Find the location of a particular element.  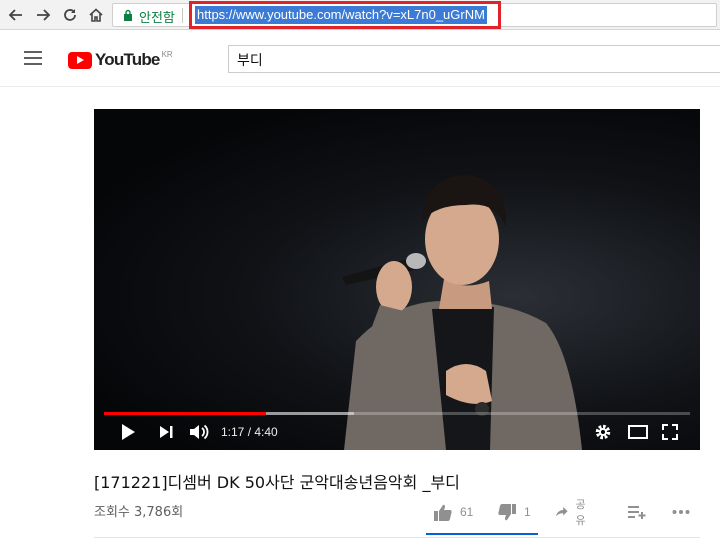

omnibox-separator is located at coordinates (182, 15).